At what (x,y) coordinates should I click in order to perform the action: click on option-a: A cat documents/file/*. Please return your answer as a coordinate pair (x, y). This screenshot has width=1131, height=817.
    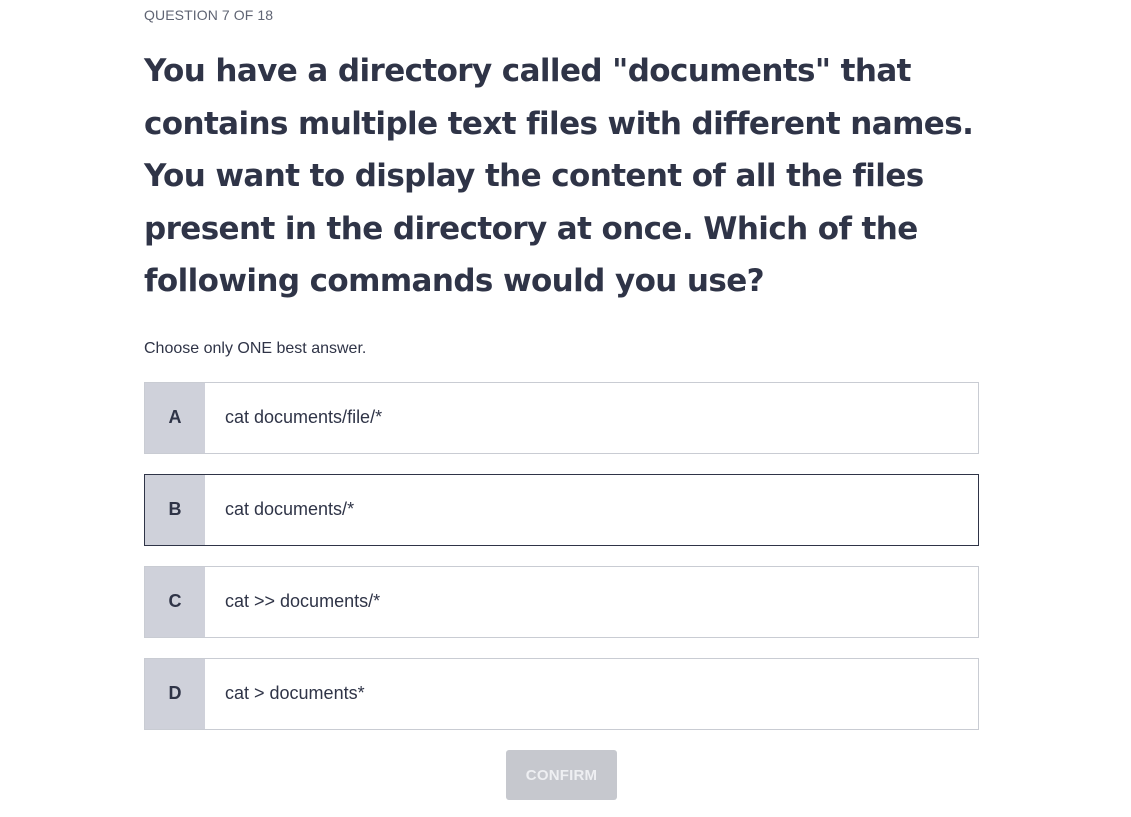
    Looking at the image, I should click on (561, 417).